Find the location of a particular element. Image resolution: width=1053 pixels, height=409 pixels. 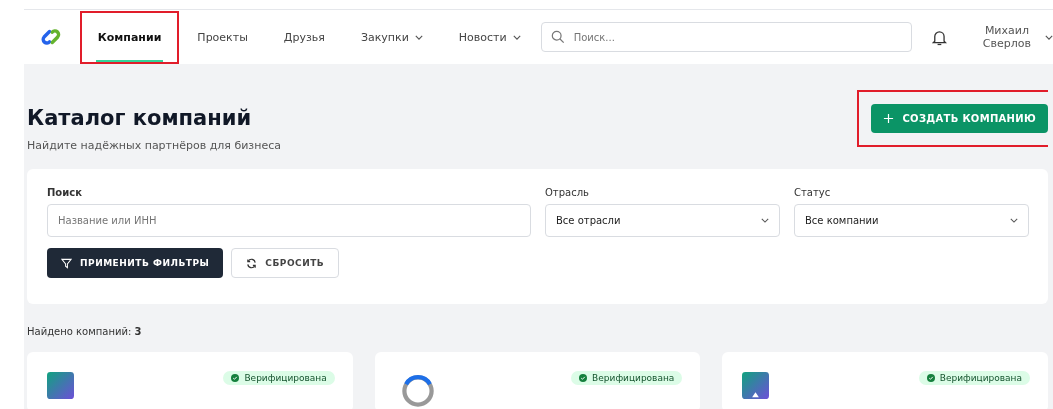

ring-logo-icon is located at coordinates (417, 391).